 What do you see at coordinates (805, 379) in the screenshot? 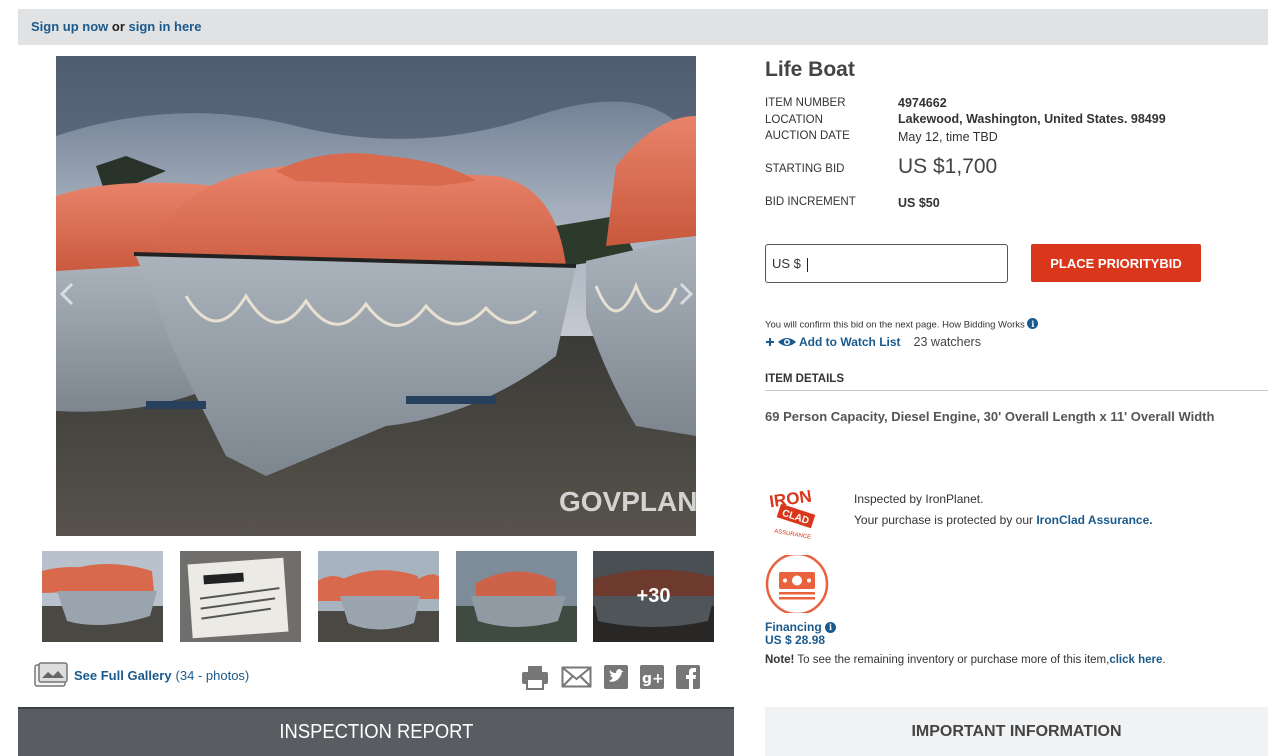
I see `item-details-heading: ITEM DETAILS` at bounding box center [805, 379].